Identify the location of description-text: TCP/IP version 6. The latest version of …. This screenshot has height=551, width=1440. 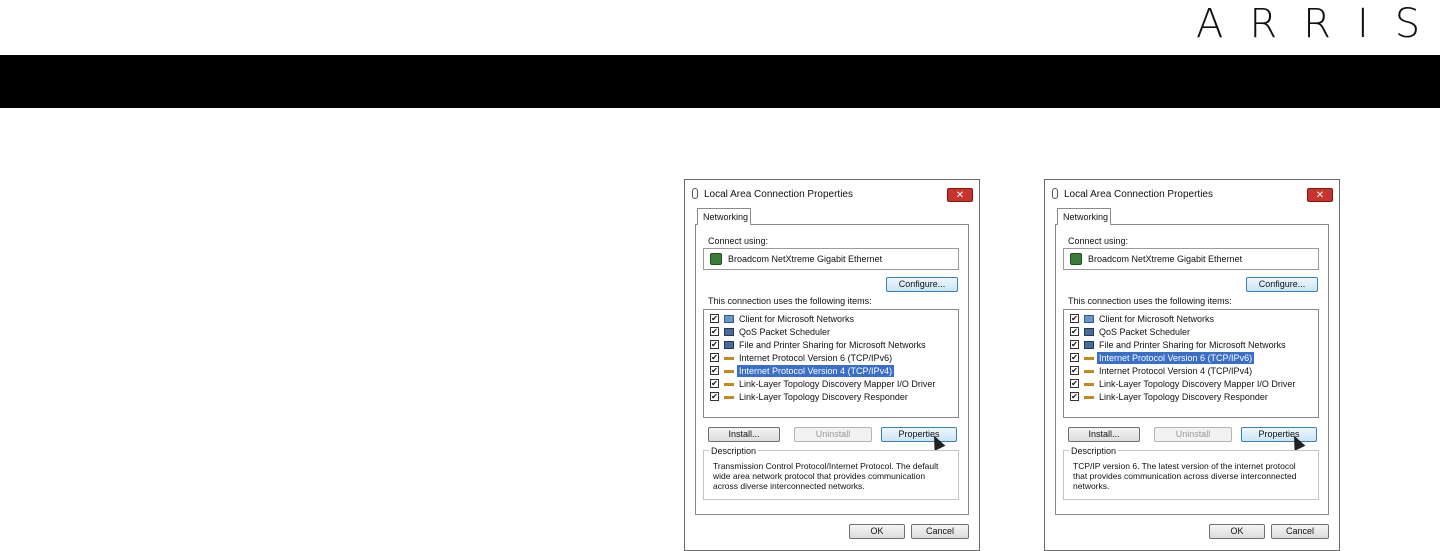
(1185, 476).